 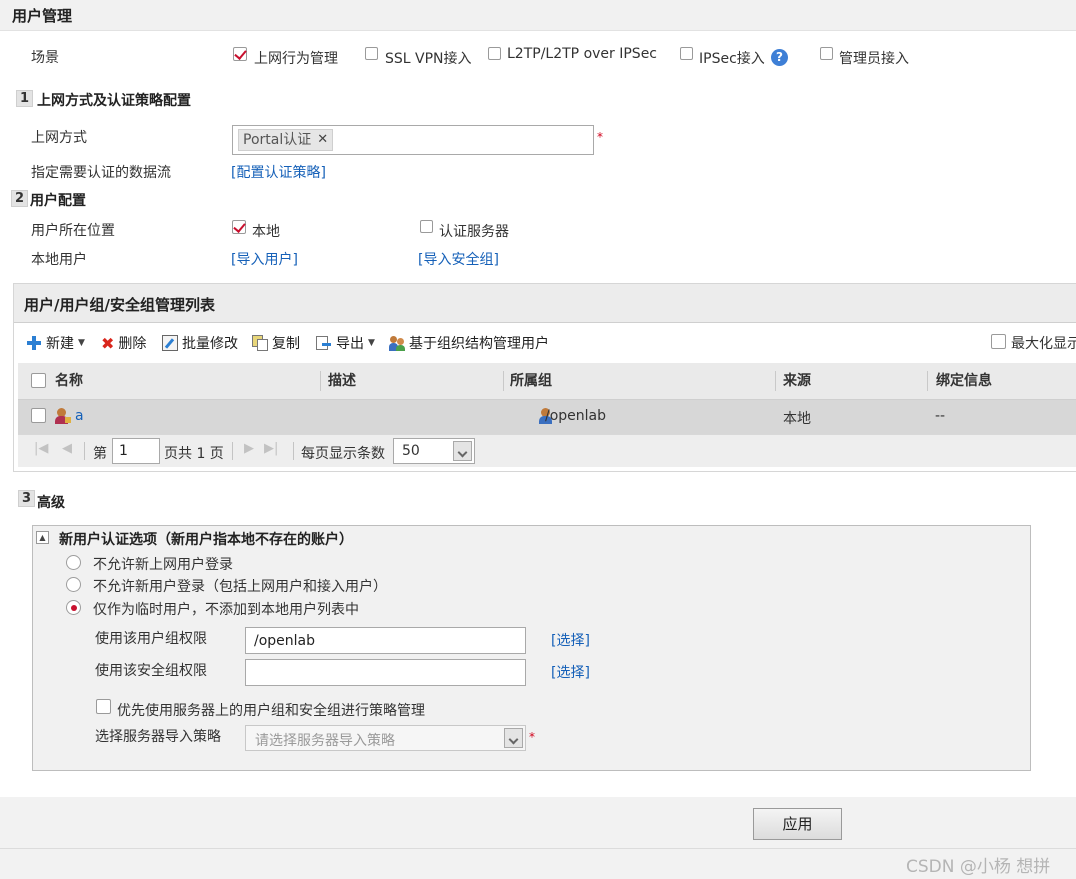 What do you see at coordinates (158, 737) in the screenshot?
I see `import-policy-label: 选择服务器导入策略` at bounding box center [158, 737].